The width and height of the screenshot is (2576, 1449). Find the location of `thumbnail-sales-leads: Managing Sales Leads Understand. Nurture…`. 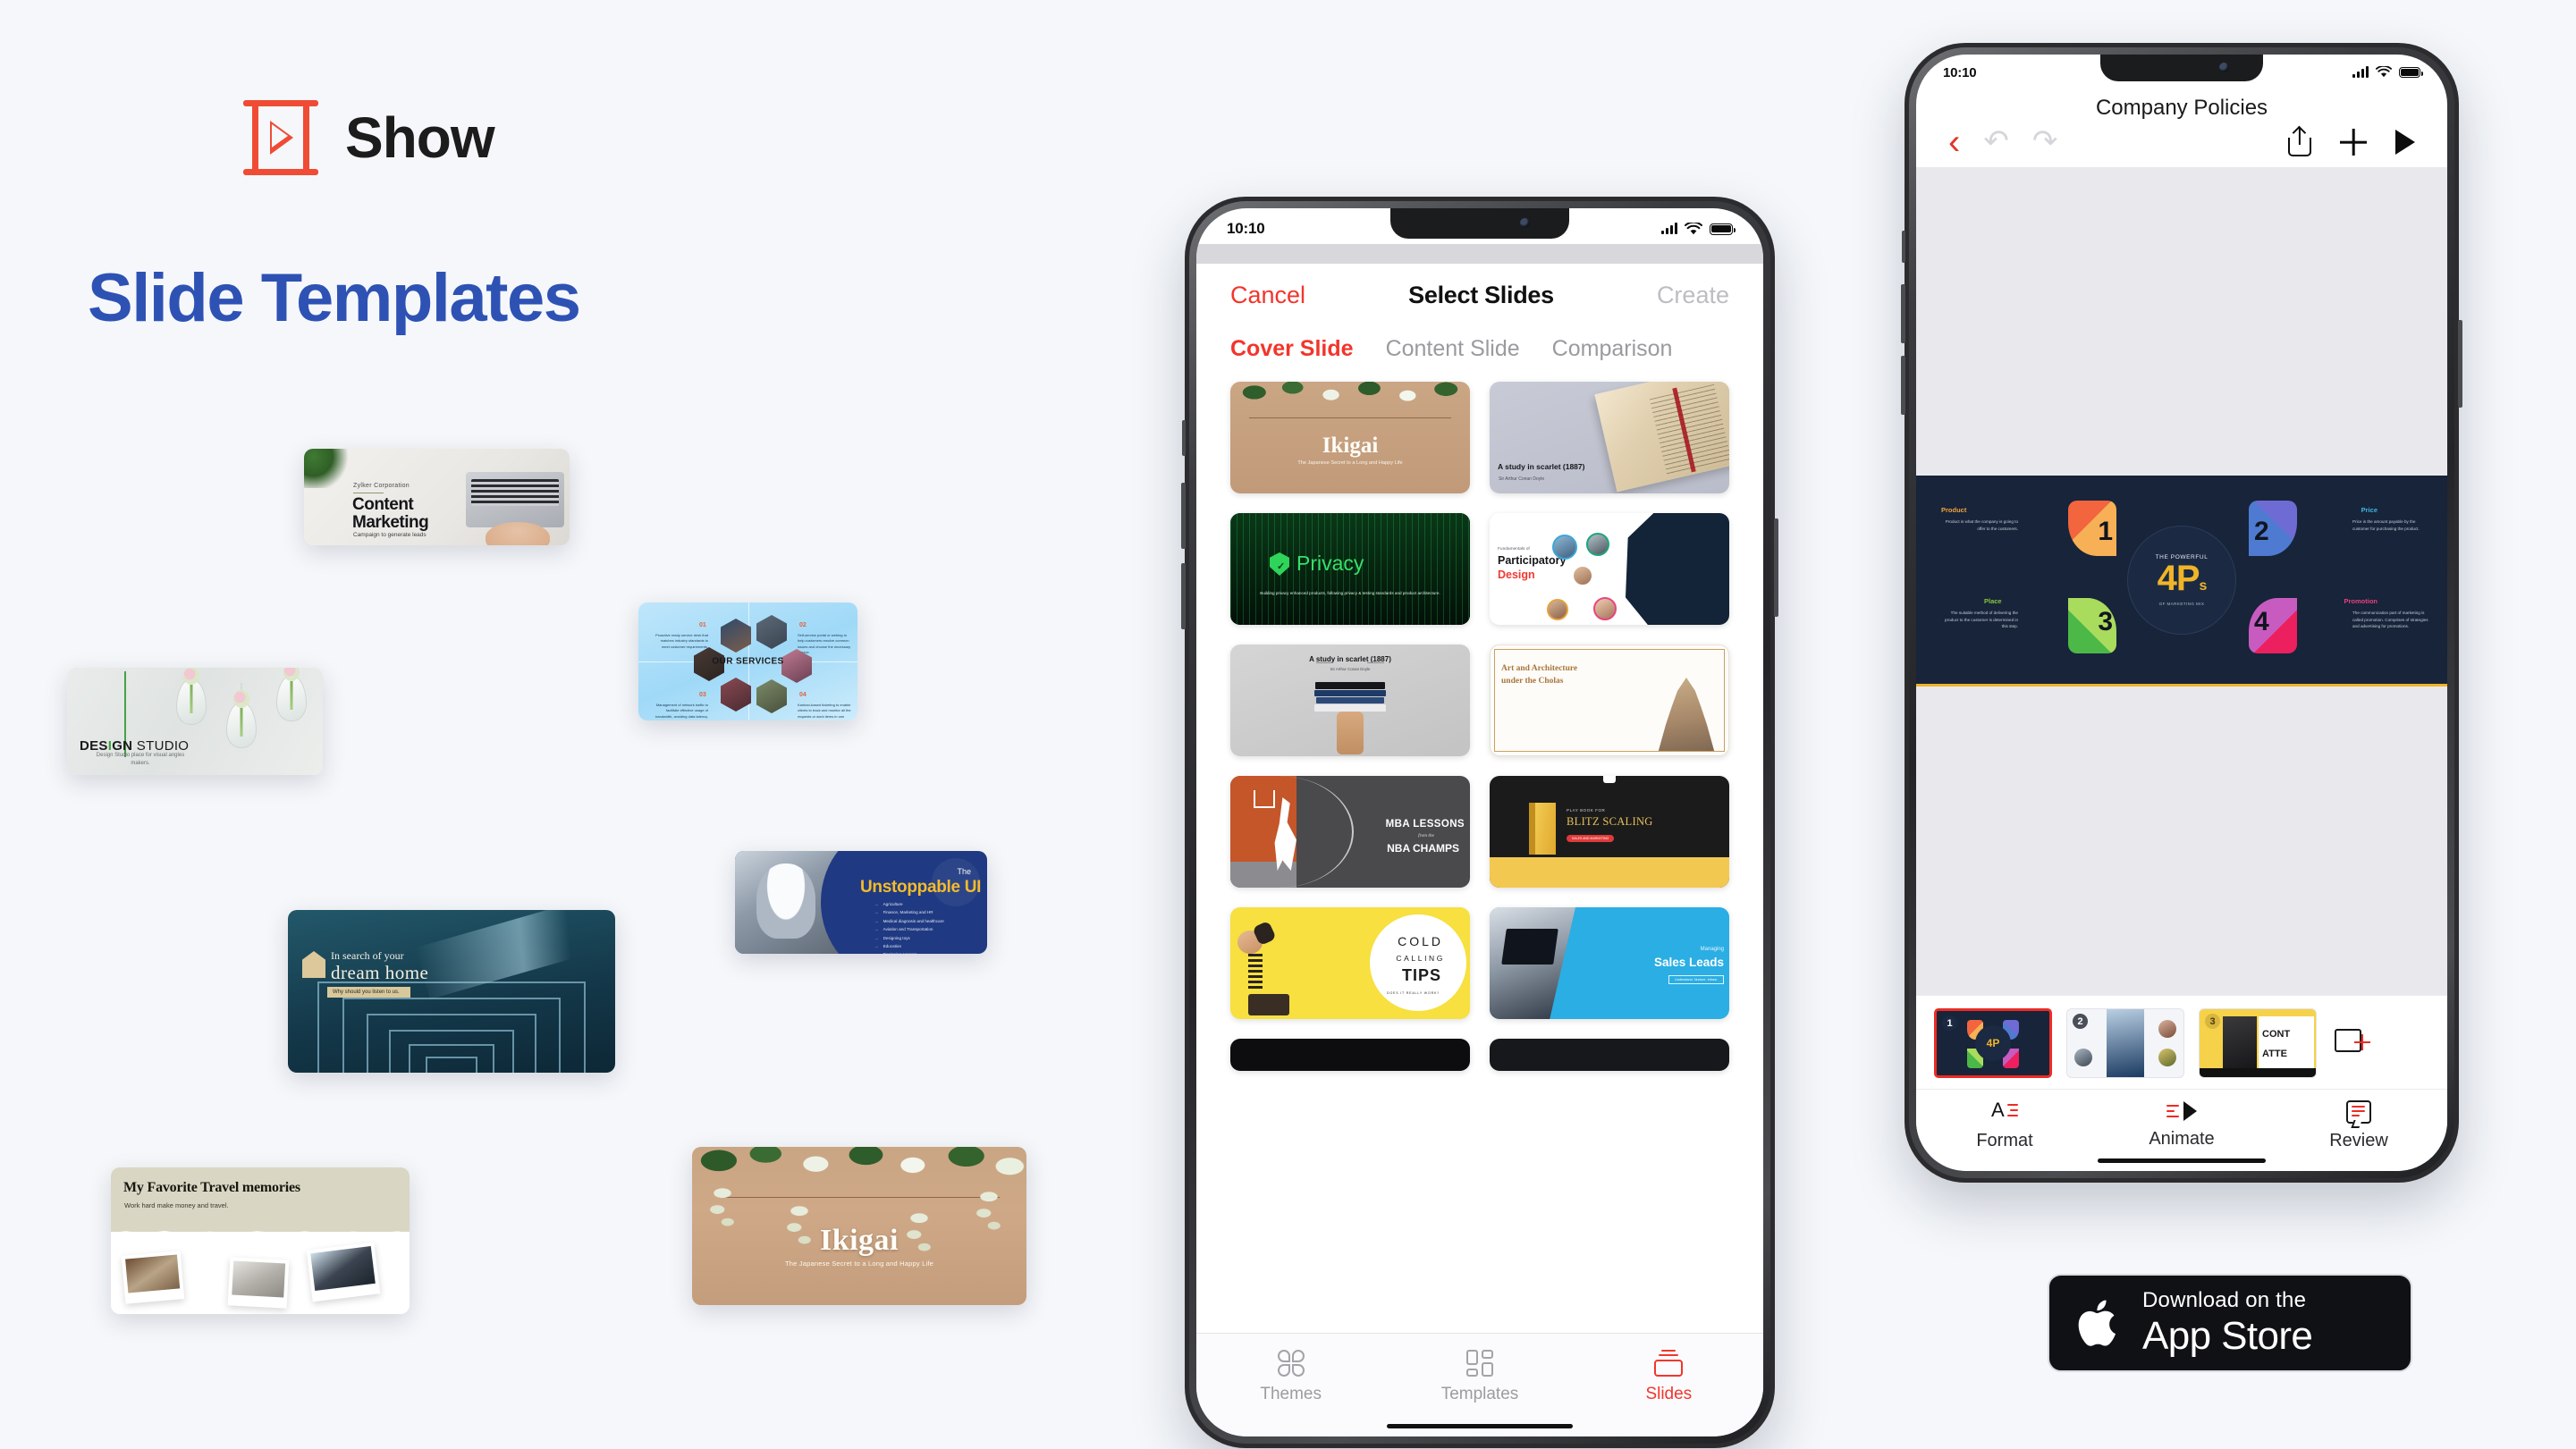

thumbnail-sales-leads: Managing Sales Leads Understand. Nurture… is located at coordinates (1609, 963).